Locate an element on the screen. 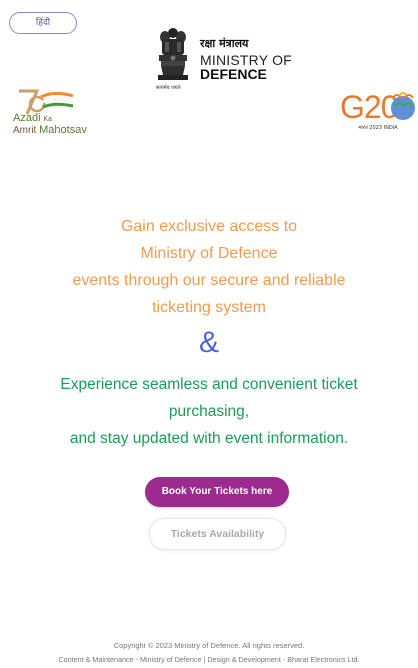 This screenshot has height=668, width=418. azadi-ka-amrit-mahotsav-logo: Azadi Ka Amrit Mahotsav is located at coordinates (52, 113).